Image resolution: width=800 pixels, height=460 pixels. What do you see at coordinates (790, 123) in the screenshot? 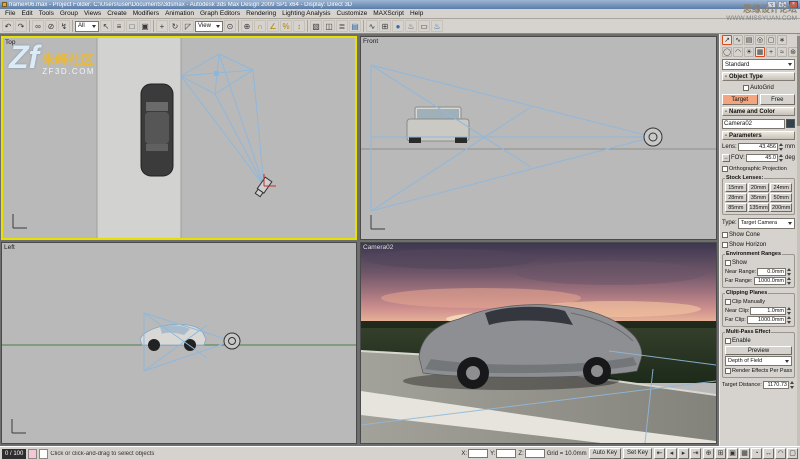
I see `object-color-swatch` at bounding box center [790, 123].